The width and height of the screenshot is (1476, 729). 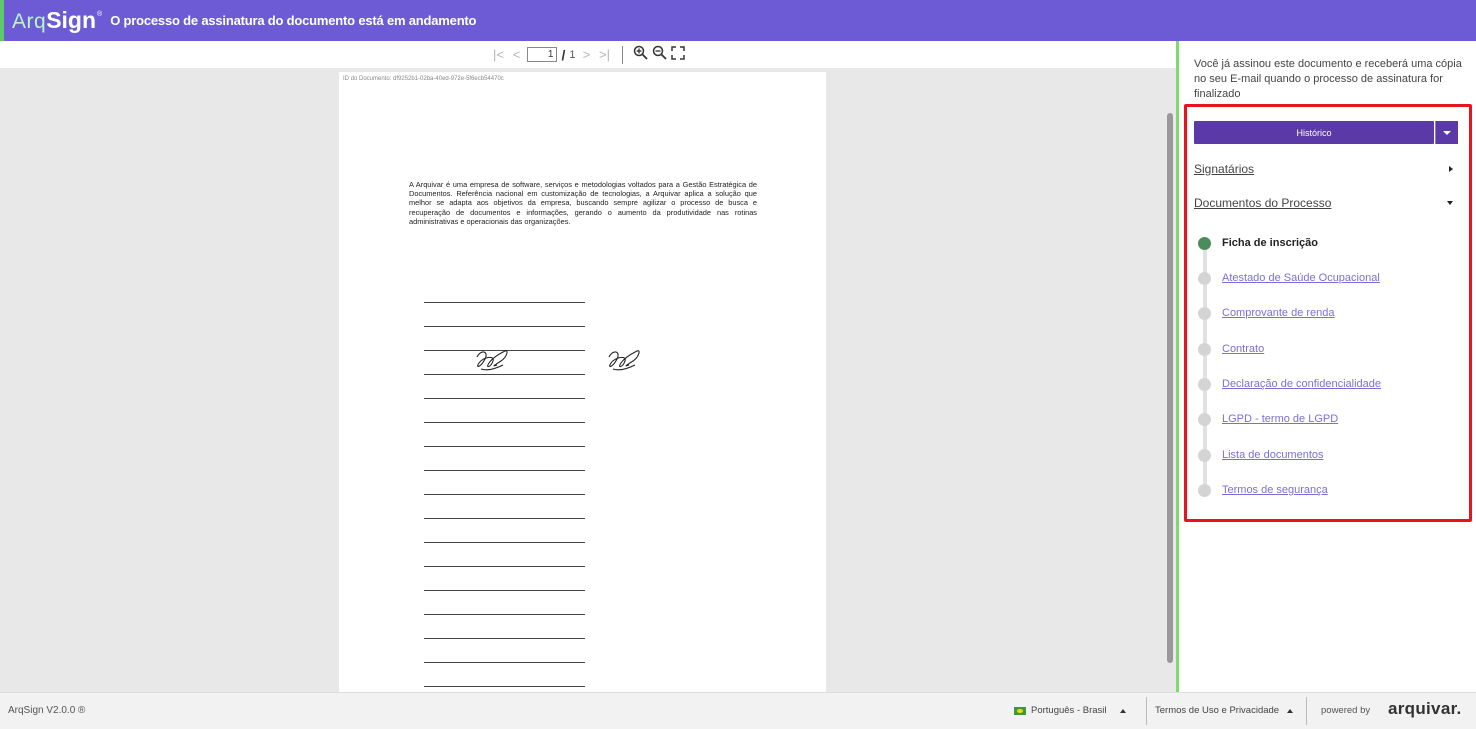 I want to click on document-link: LGPD - termo de LGPD, so click(x=1280, y=419).